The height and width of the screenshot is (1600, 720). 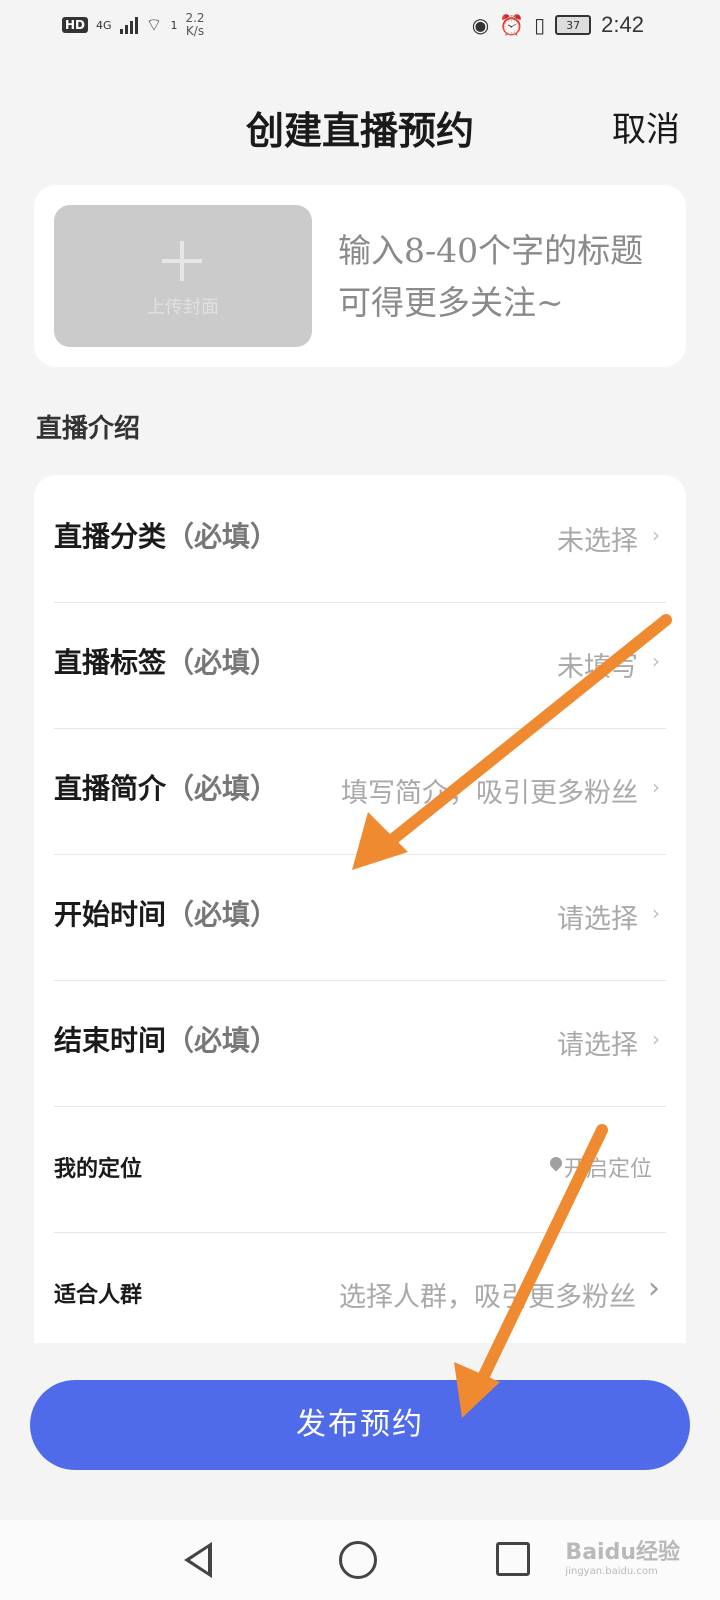 I want to click on row-tags: 直播标签（必填） 未填写 ›, so click(x=360, y=665).